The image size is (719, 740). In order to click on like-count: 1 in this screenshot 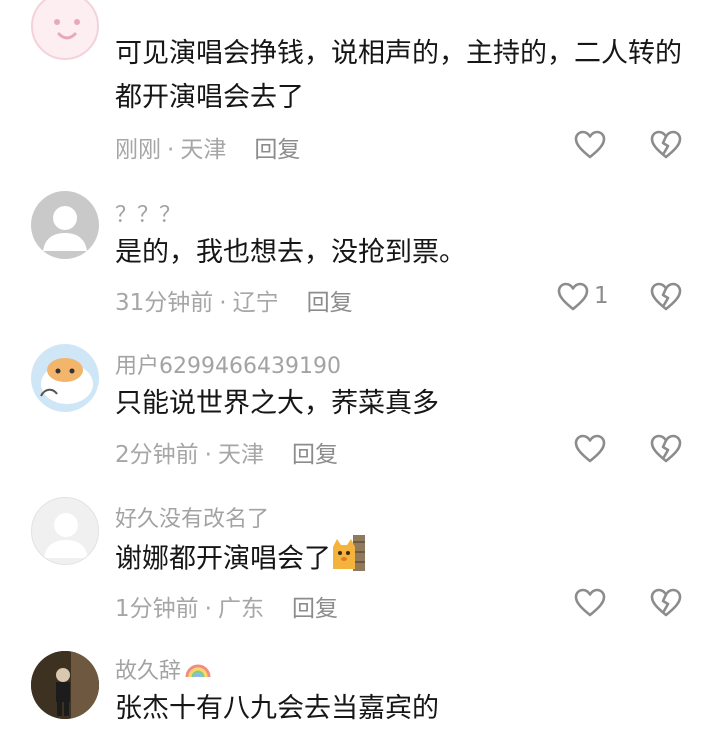, I will do `click(601, 296)`.